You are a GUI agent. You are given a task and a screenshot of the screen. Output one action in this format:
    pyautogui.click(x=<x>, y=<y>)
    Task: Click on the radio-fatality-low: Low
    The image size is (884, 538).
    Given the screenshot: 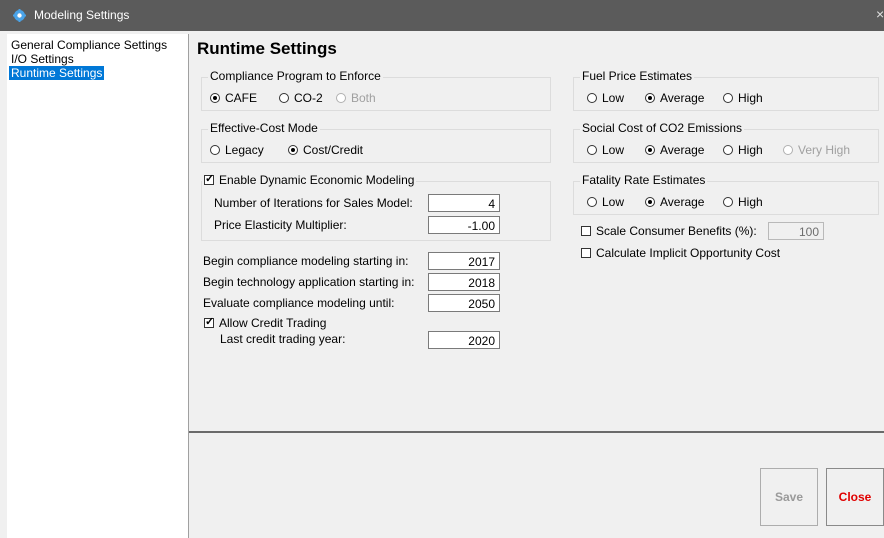 What is the action you would take?
    pyautogui.click(x=605, y=202)
    